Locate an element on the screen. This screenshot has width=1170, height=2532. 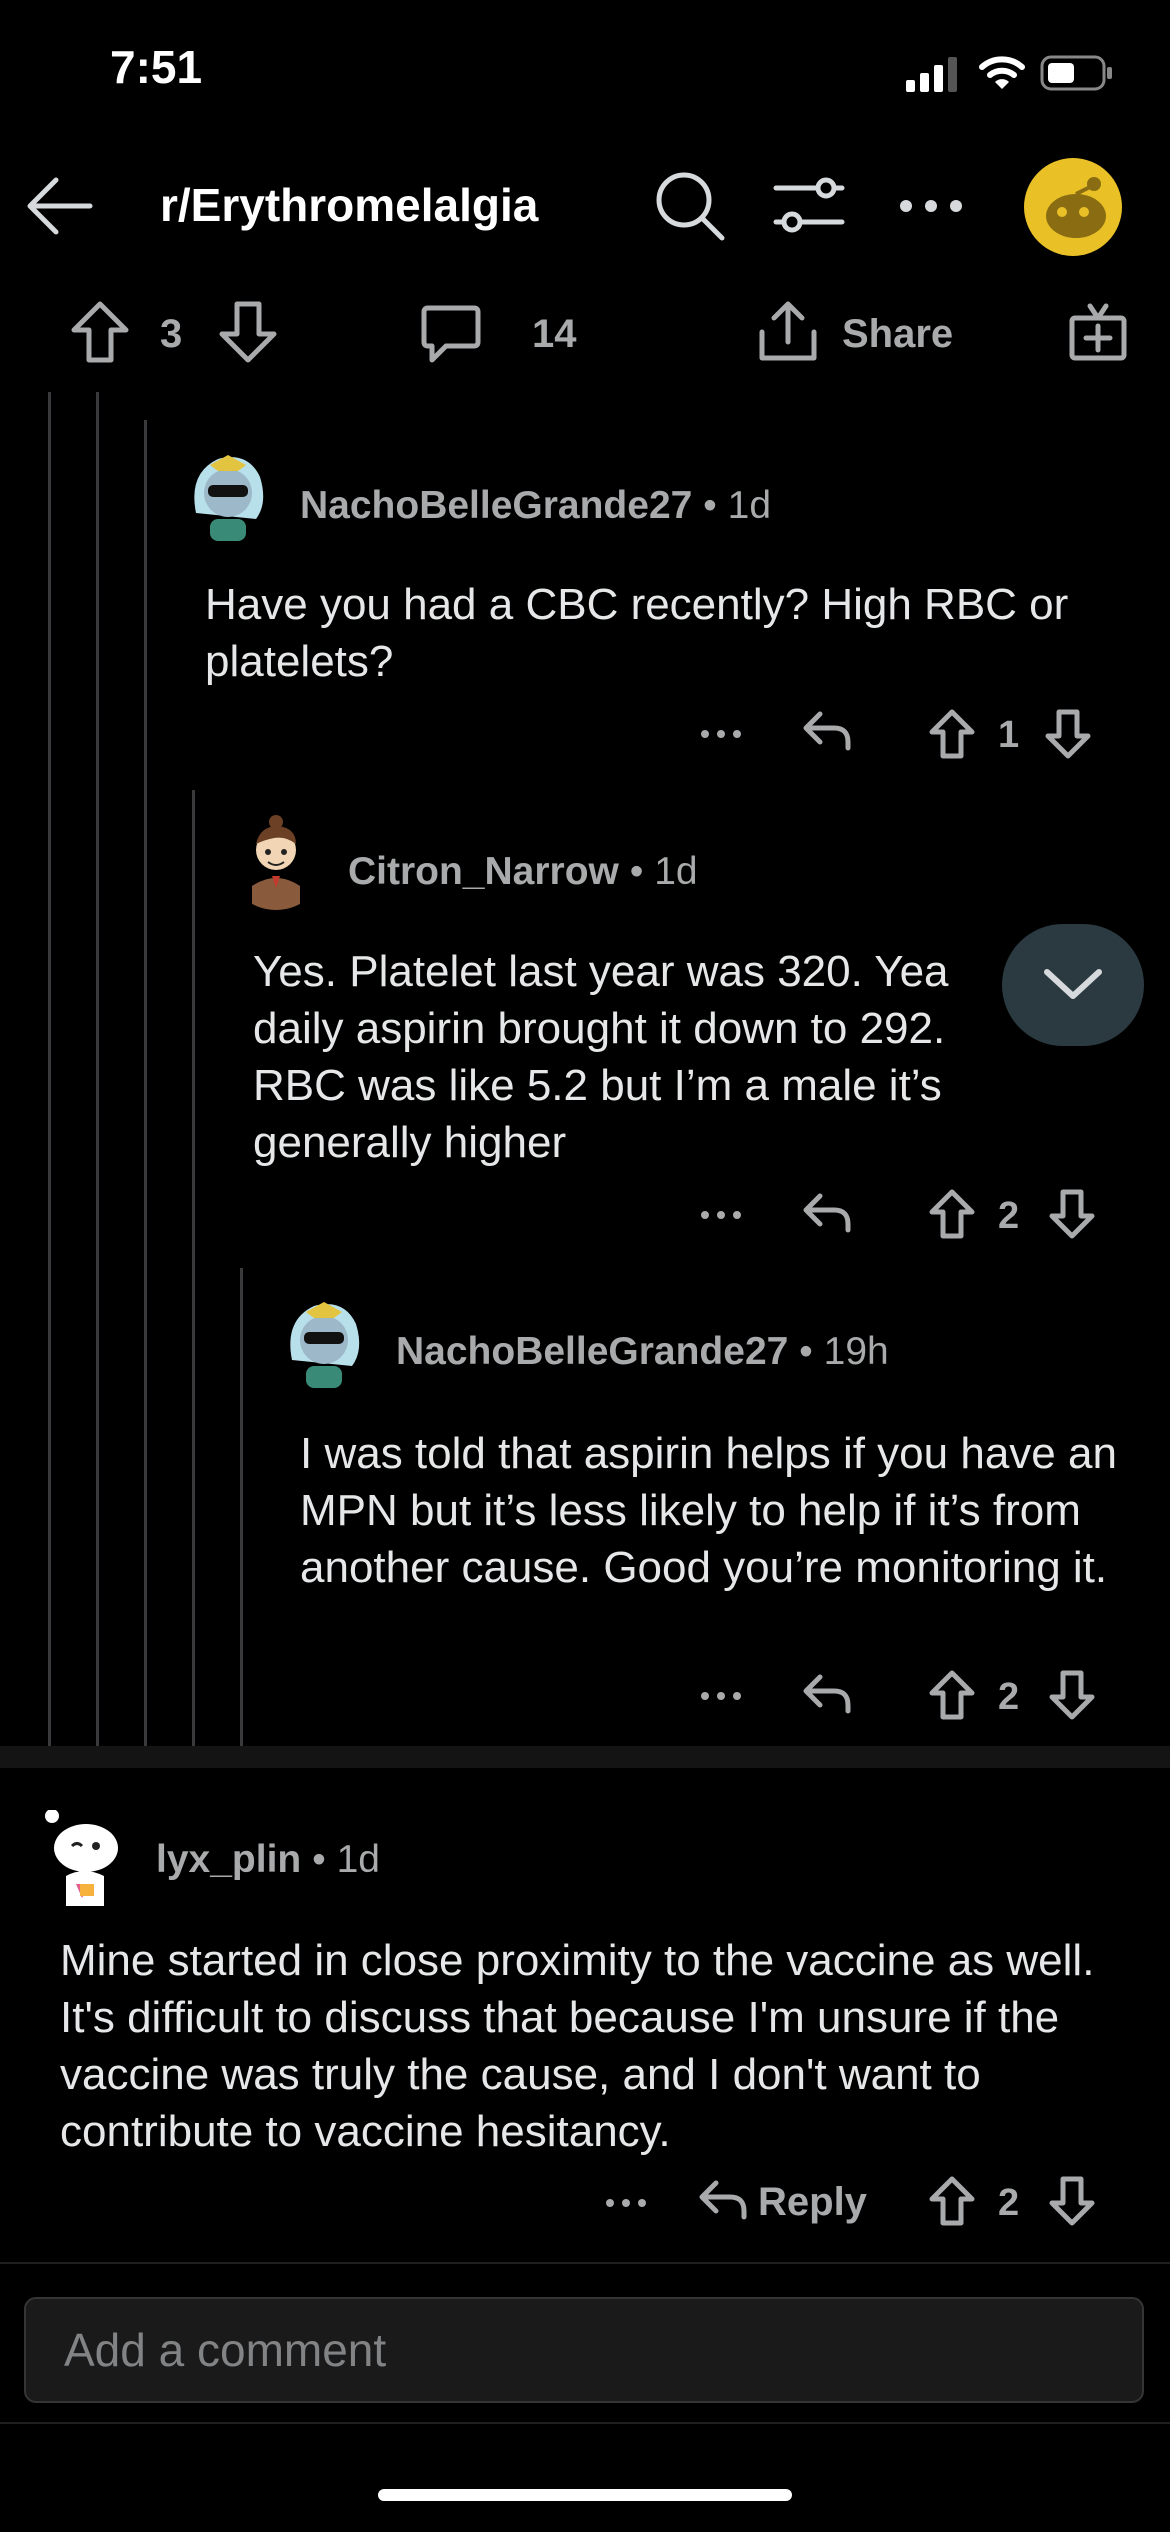
comment-meta: Citron_Narrow • 1d is located at coordinates (523, 872).